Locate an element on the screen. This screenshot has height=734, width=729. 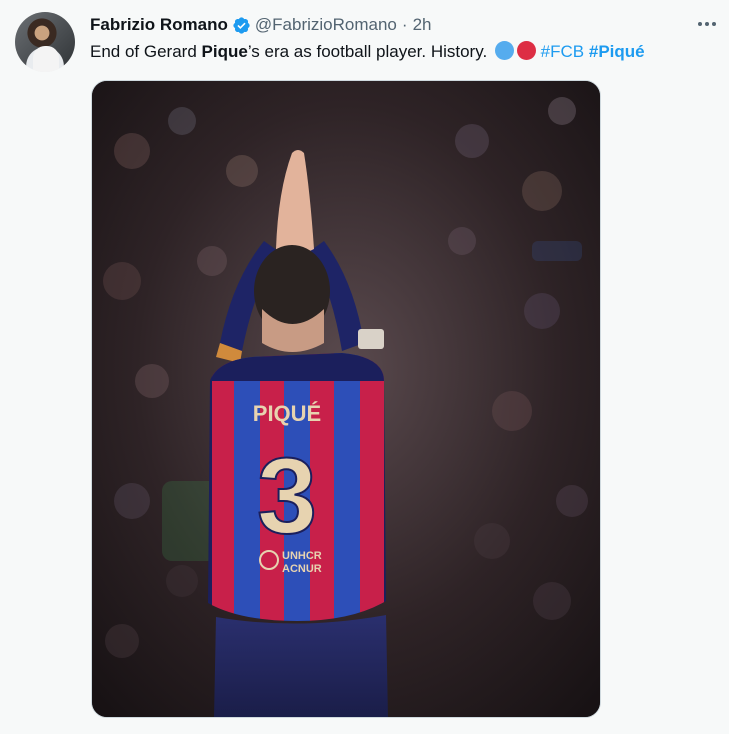
text-bold: Pique is located at coordinates (224, 51).